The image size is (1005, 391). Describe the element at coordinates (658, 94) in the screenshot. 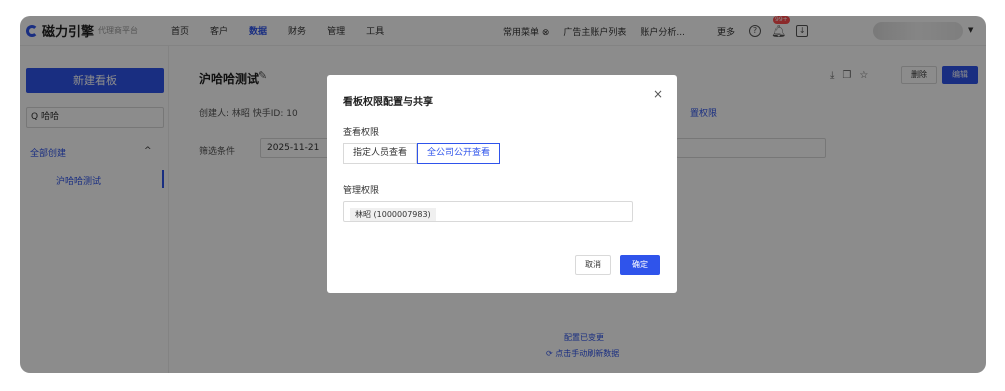

I see `close-icon: ×` at that location.